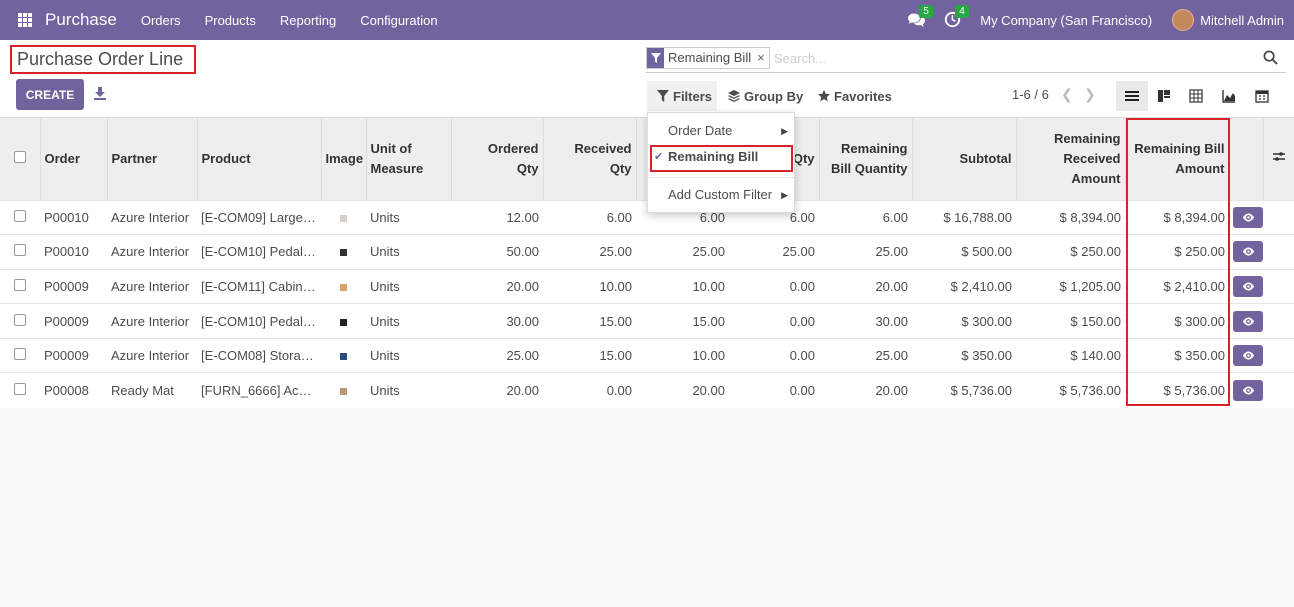 The height and width of the screenshot is (607, 1294). What do you see at coordinates (762, 58) in the screenshot?
I see `facet-remove-button: ×` at bounding box center [762, 58].